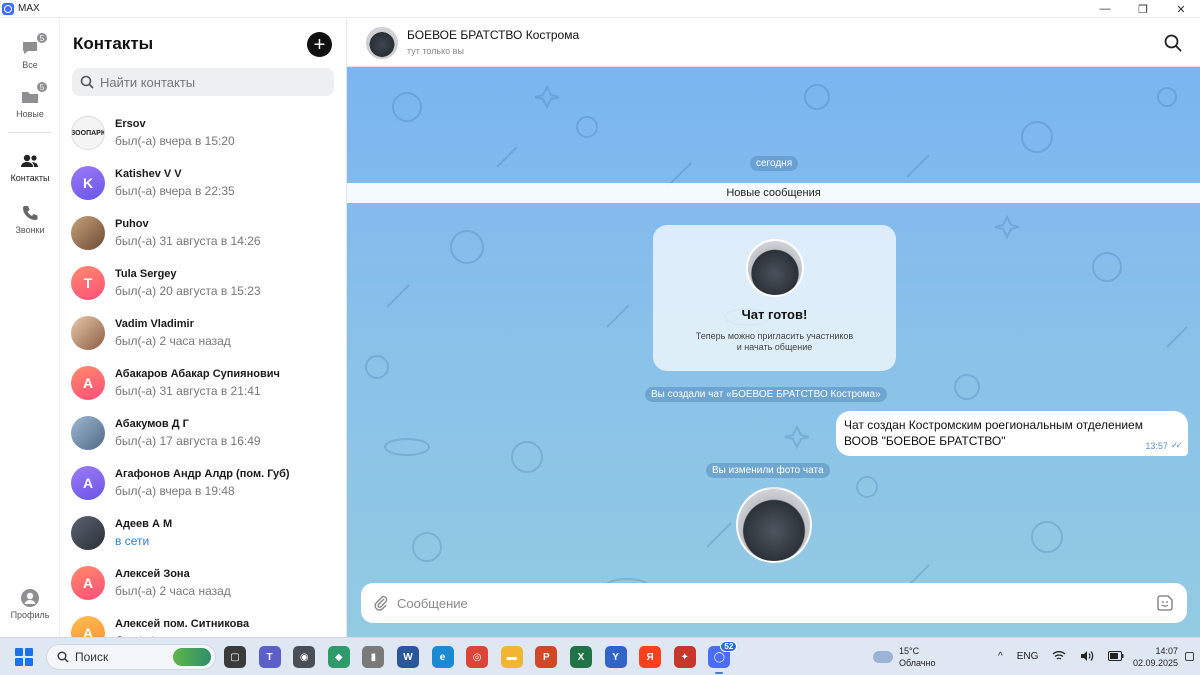 Image resolution: width=1200 pixels, height=675 pixels. I want to click on contact-avatar: А, so click(88, 583).